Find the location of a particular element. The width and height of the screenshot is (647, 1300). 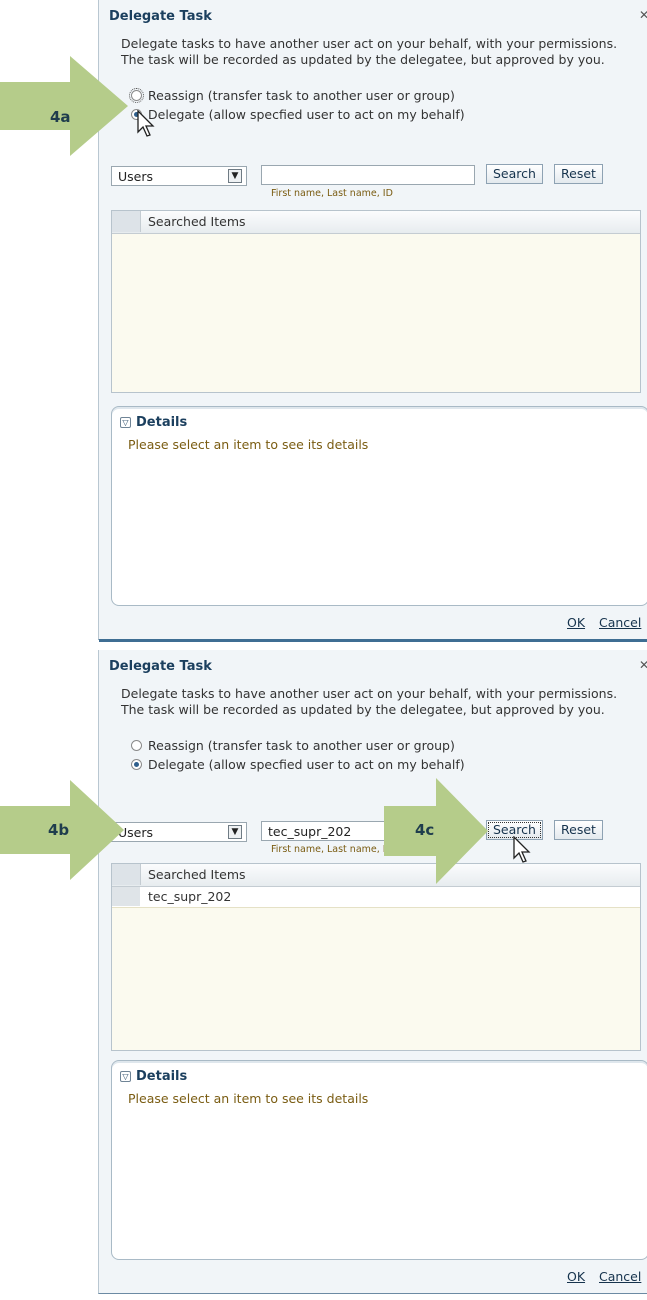

callout-label-4c: 4c is located at coordinates (425, 830).